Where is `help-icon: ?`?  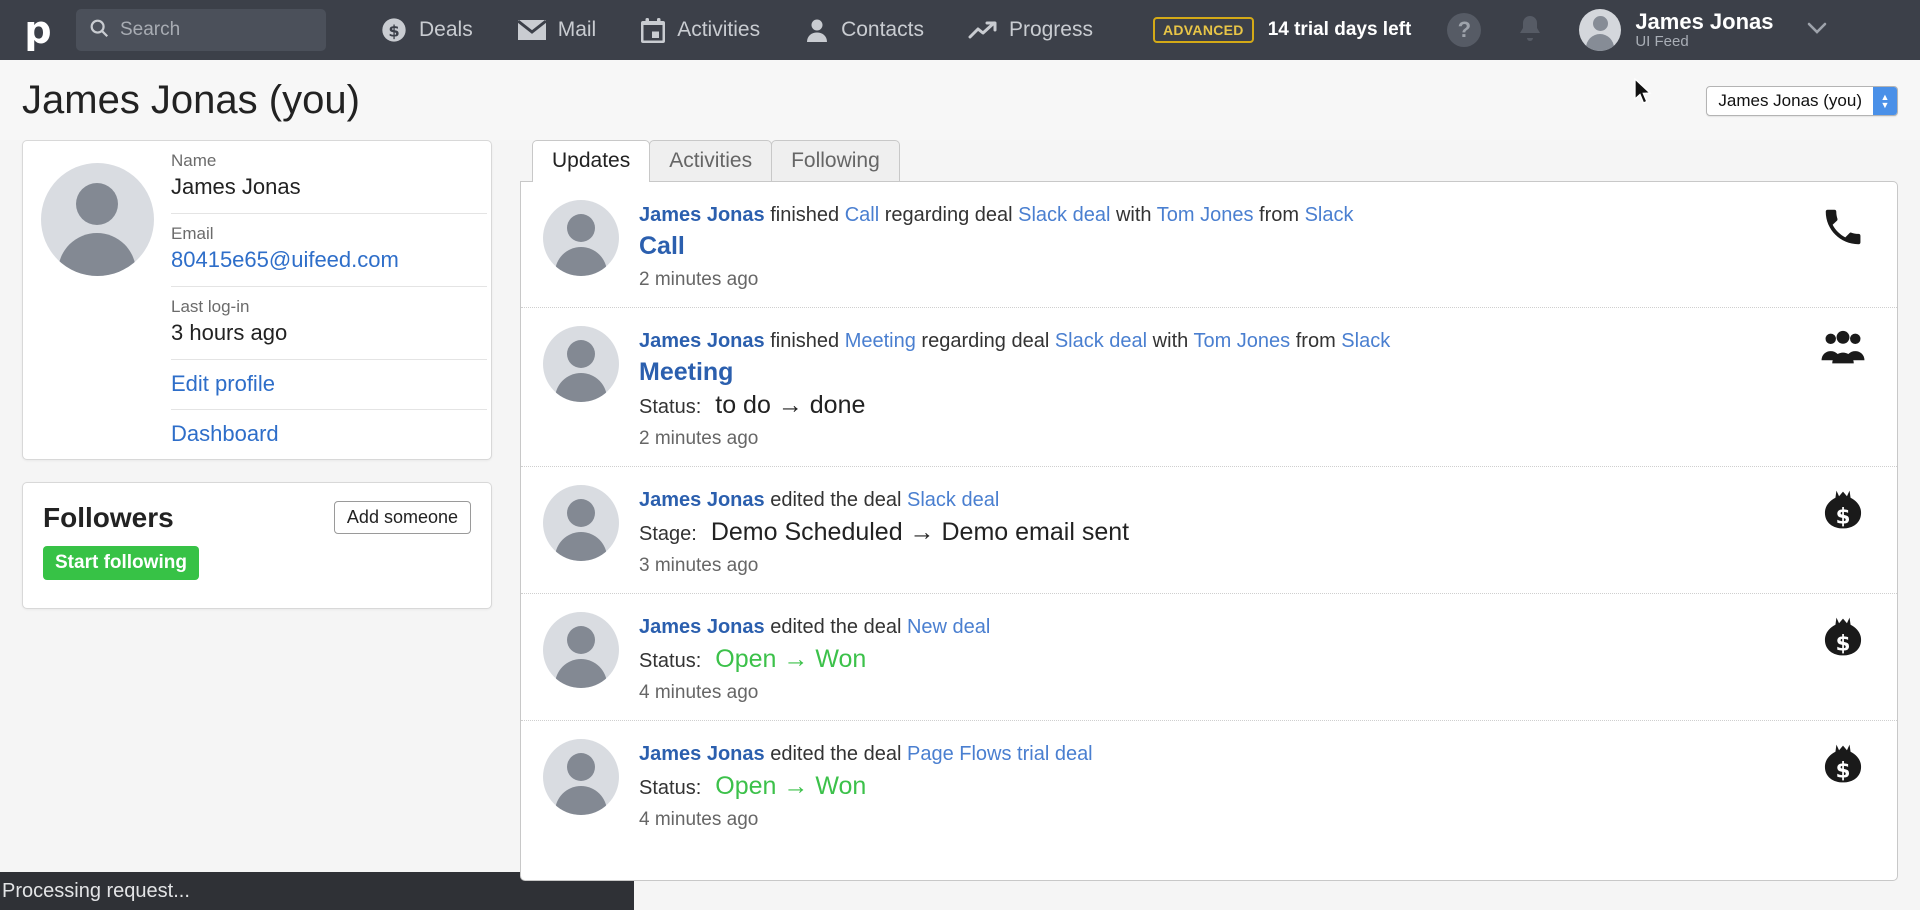
help-icon: ? is located at coordinates (1464, 30).